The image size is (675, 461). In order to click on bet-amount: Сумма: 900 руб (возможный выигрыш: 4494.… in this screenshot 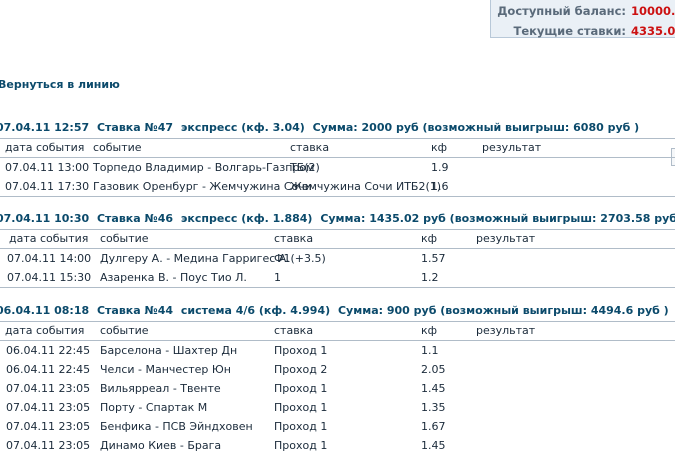, I will do `click(503, 310)`.